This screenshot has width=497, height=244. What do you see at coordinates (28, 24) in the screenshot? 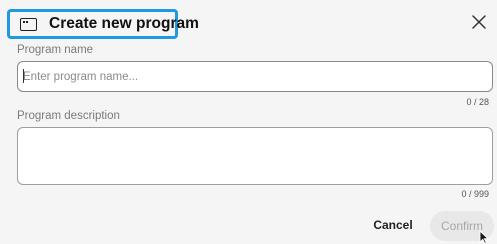
I see `window-icon` at bounding box center [28, 24].